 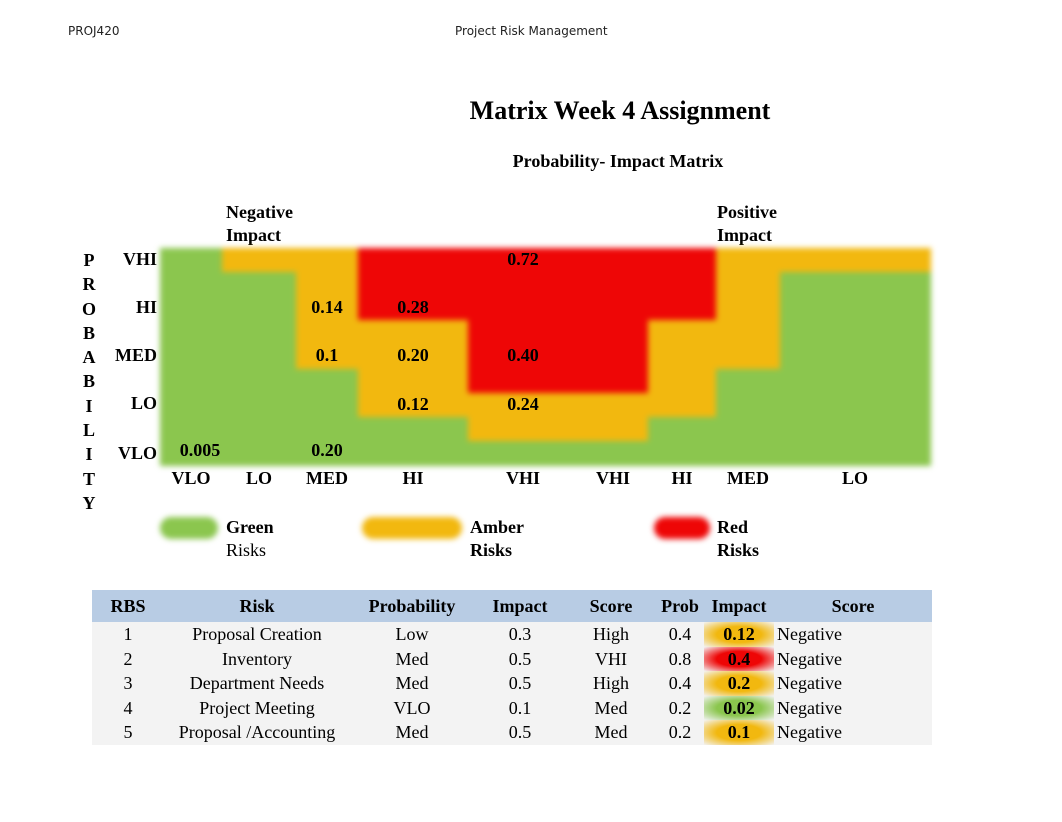 What do you see at coordinates (520, 606) in the screenshot?
I see `col-header-impact: Impact` at bounding box center [520, 606].